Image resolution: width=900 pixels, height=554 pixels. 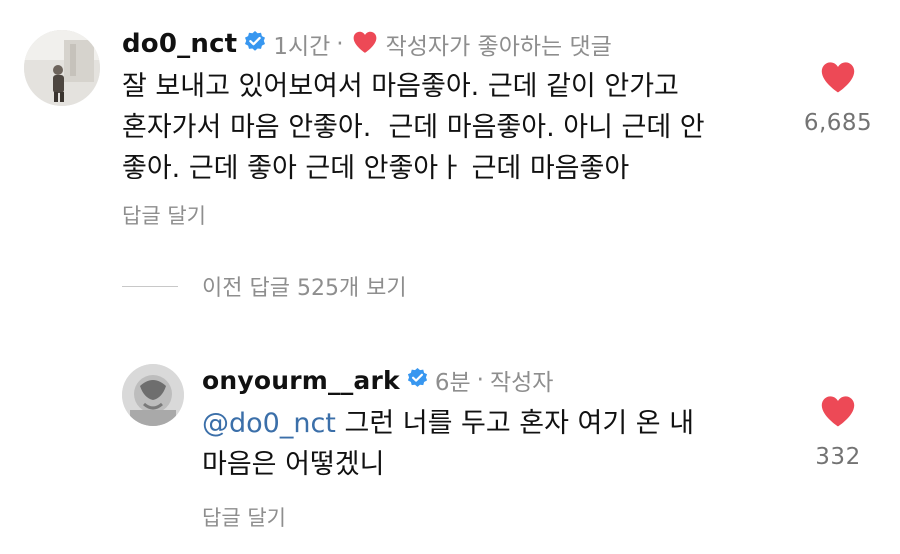 I want to click on reply-username: onyourm__ark, so click(x=301, y=380).